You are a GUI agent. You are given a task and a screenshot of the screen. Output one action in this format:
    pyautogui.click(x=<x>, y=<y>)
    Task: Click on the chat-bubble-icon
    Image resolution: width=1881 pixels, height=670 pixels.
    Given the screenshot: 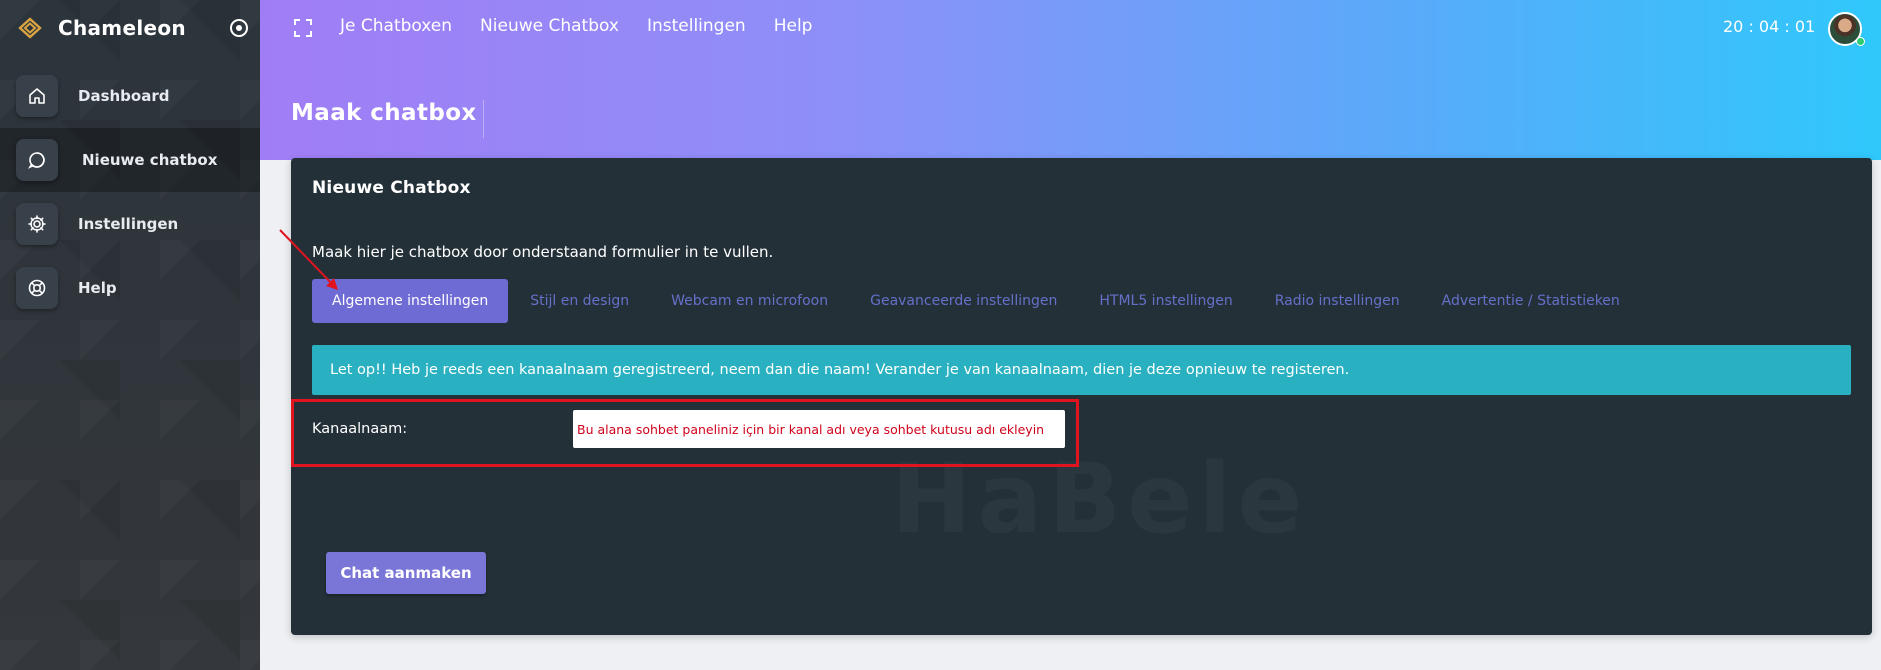 What is the action you would take?
    pyautogui.click(x=37, y=160)
    